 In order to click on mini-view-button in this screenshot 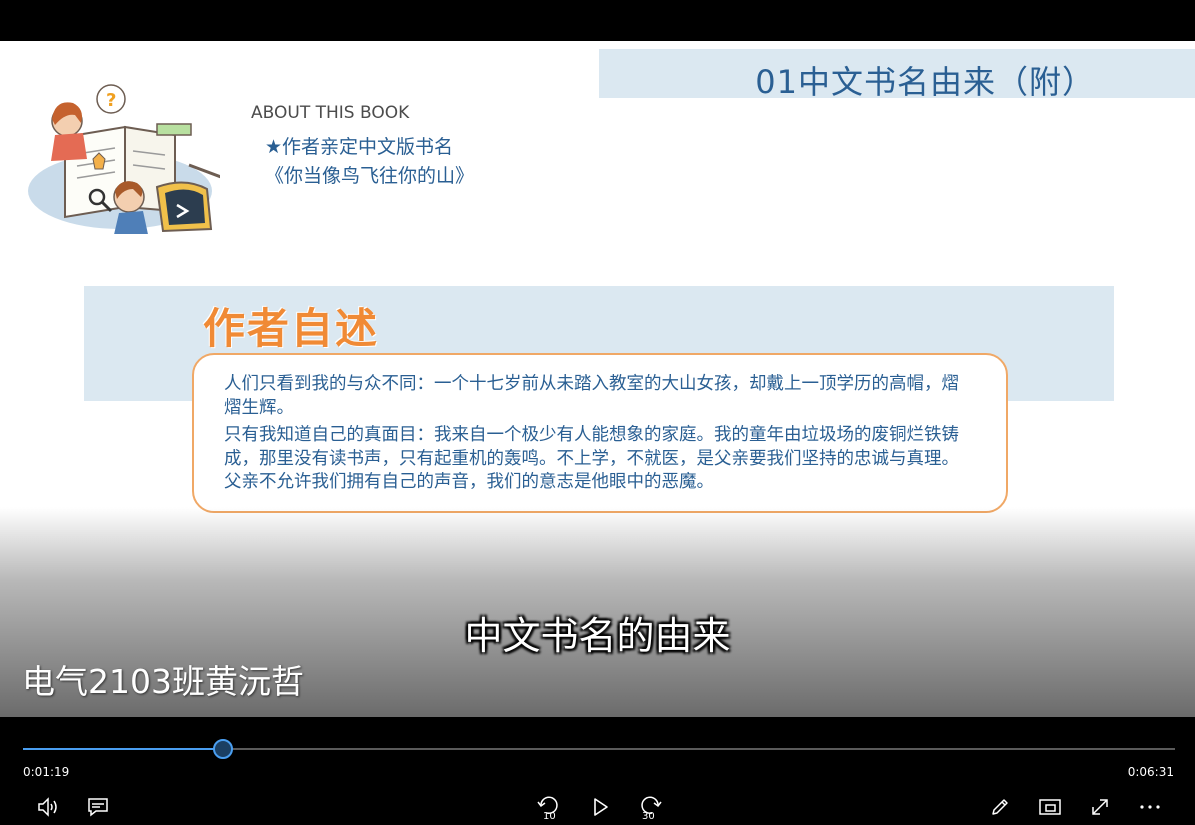, I will do `click(1050, 807)`.